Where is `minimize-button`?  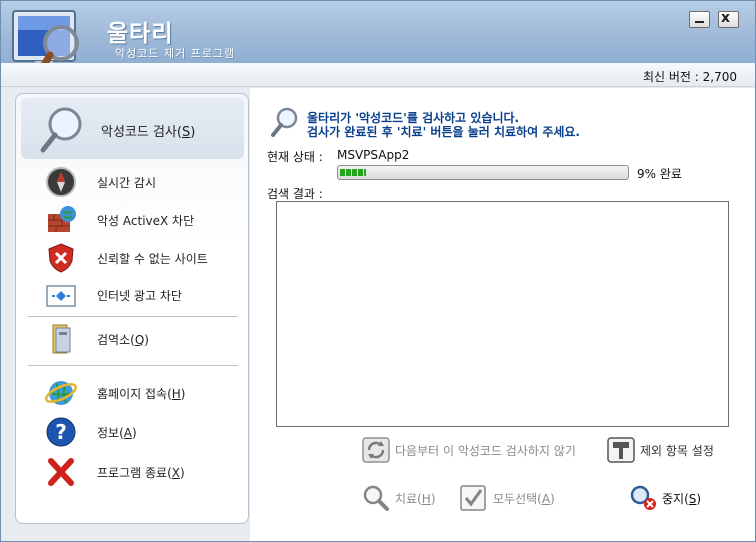 minimize-button is located at coordinates (699, 19).